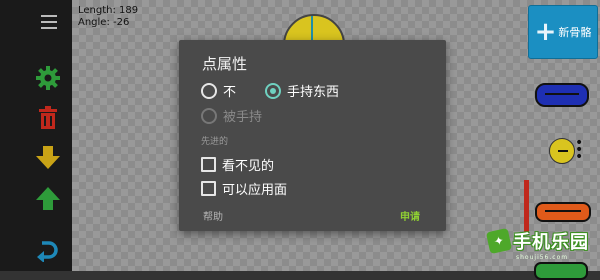  I want to click on checkbox-invisible-box, so click(208, 164).